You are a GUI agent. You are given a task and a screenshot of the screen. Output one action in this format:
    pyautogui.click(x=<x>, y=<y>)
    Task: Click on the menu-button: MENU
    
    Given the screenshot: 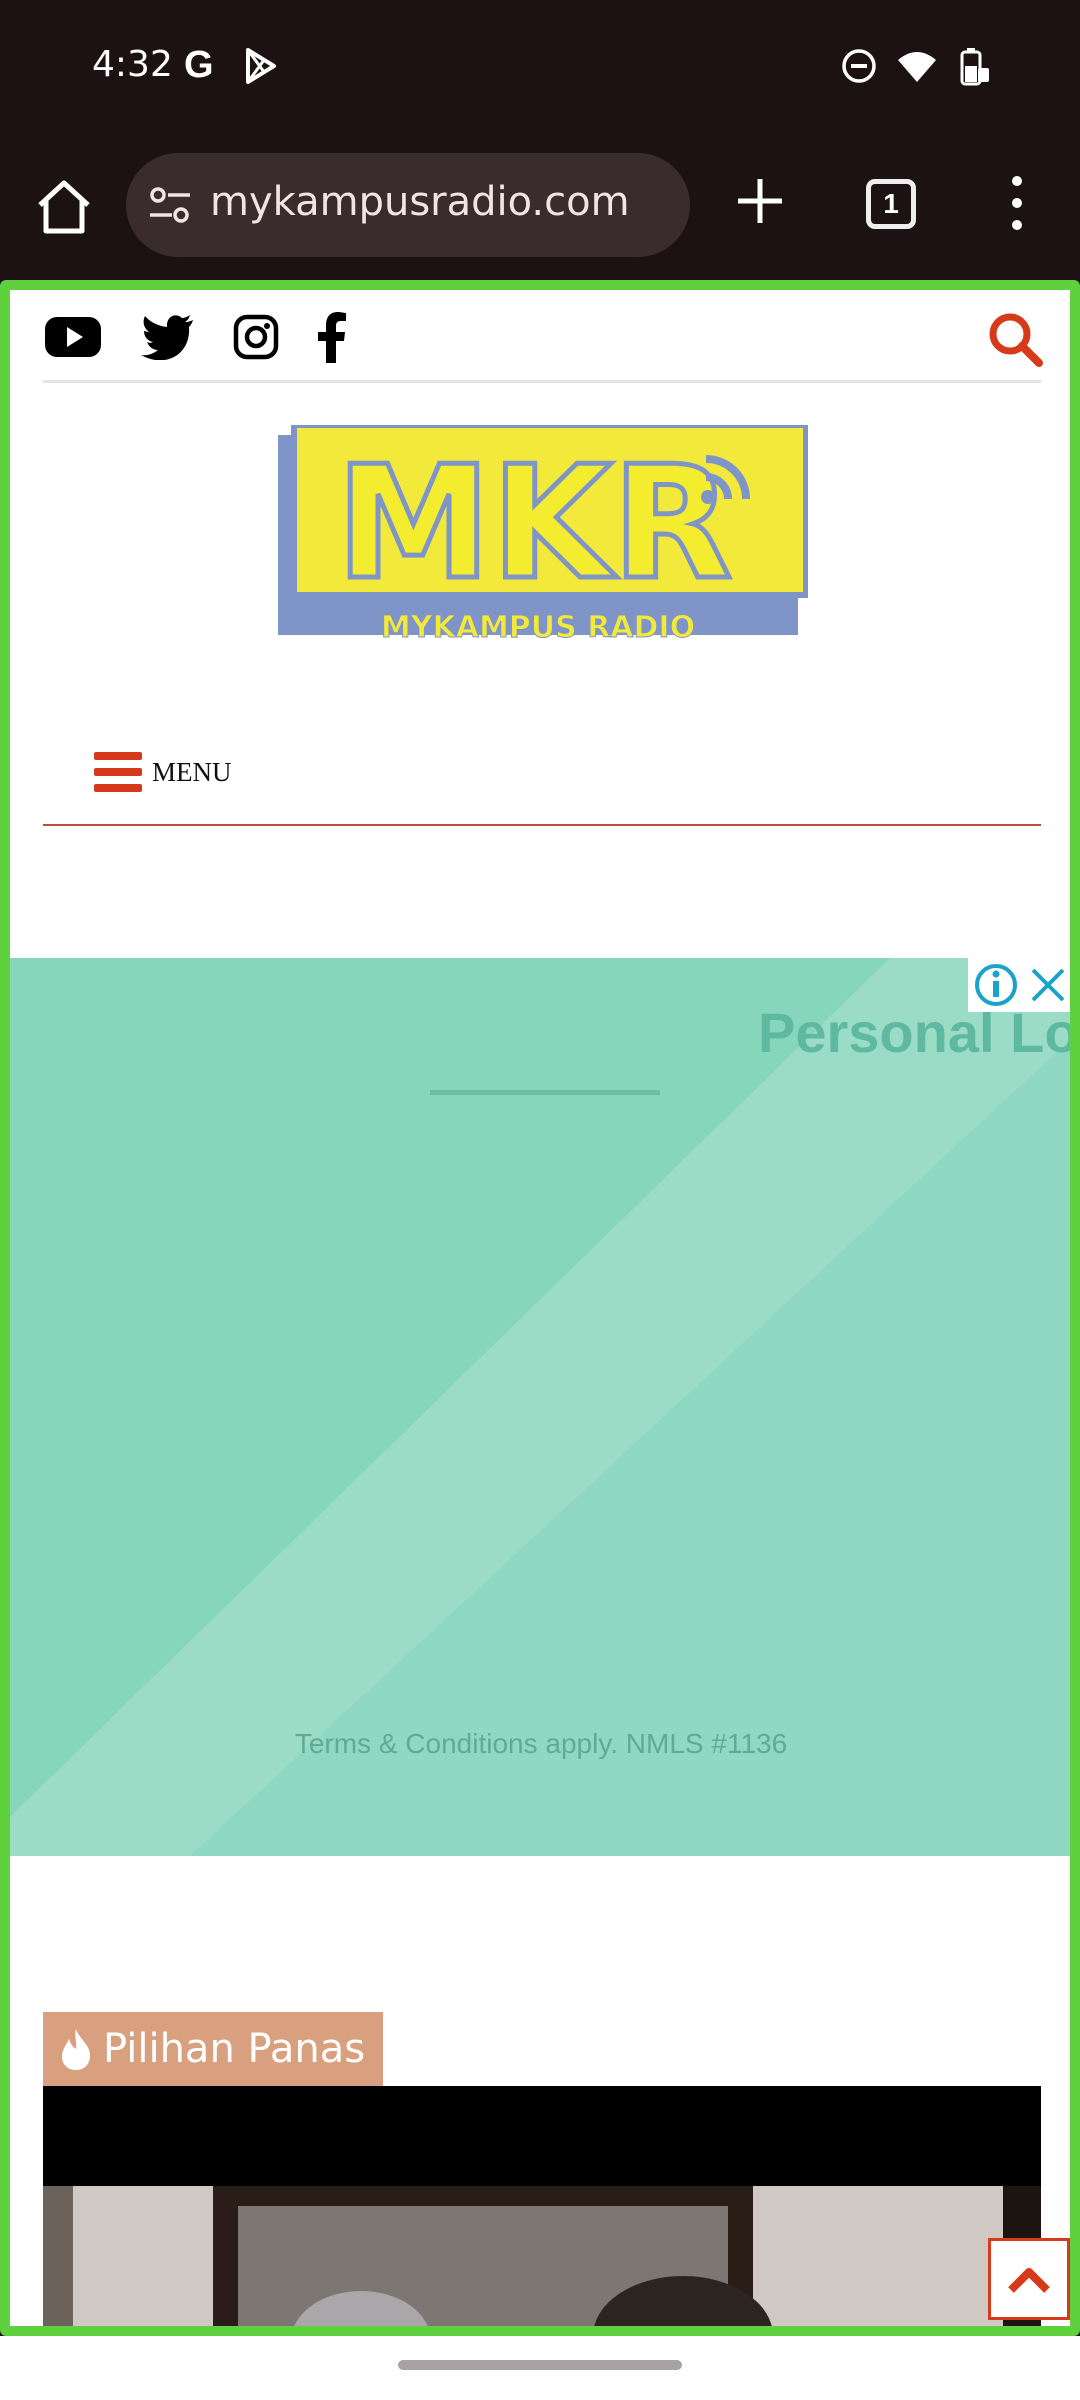 What is the action you would take?
    pyautogui.click(x=163, y=772)
    